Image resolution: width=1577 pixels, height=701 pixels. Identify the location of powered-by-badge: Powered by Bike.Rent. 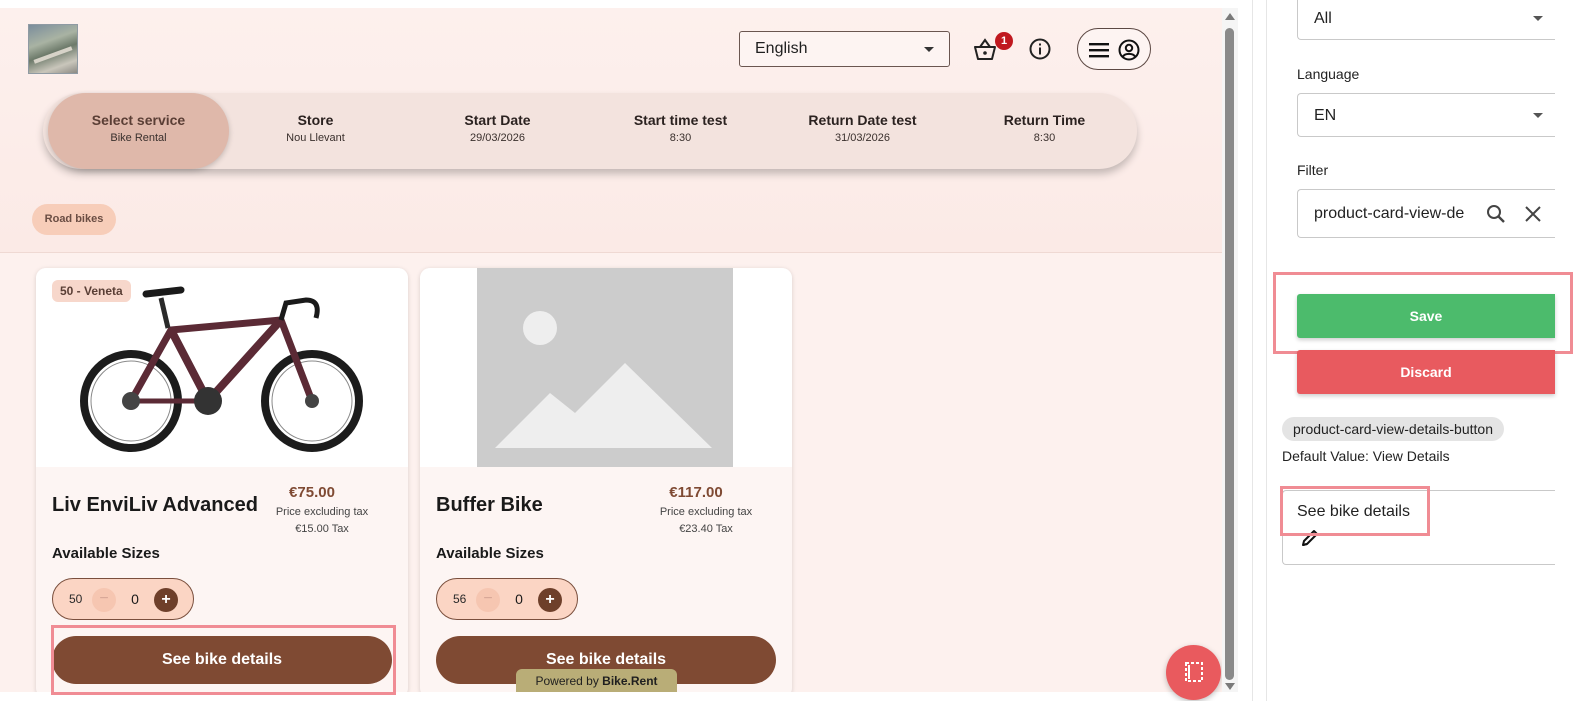
(596, 680).